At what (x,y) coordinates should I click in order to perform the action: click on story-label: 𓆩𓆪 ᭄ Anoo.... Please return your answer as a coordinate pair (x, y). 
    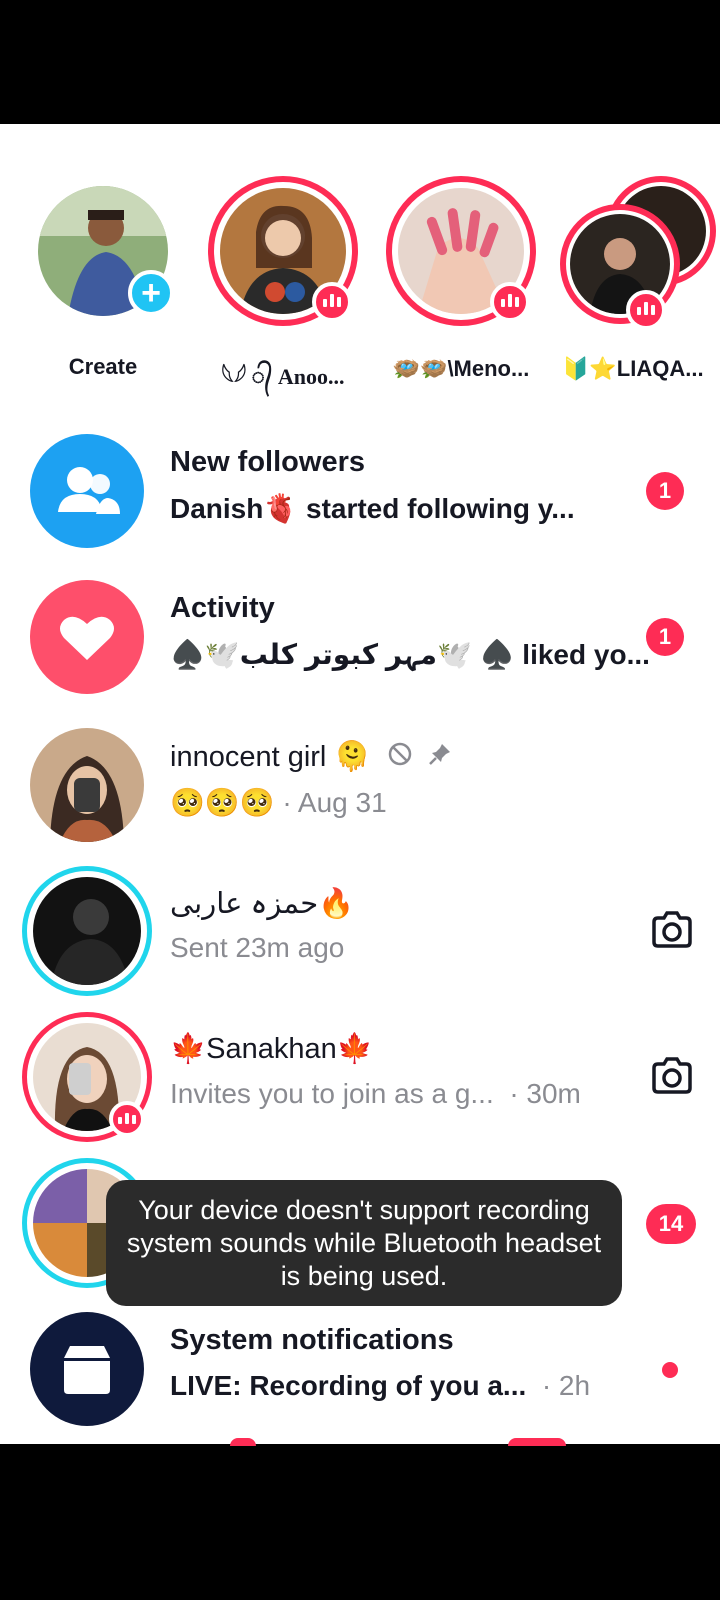
    Looking at the image, I should click on (283, 376).